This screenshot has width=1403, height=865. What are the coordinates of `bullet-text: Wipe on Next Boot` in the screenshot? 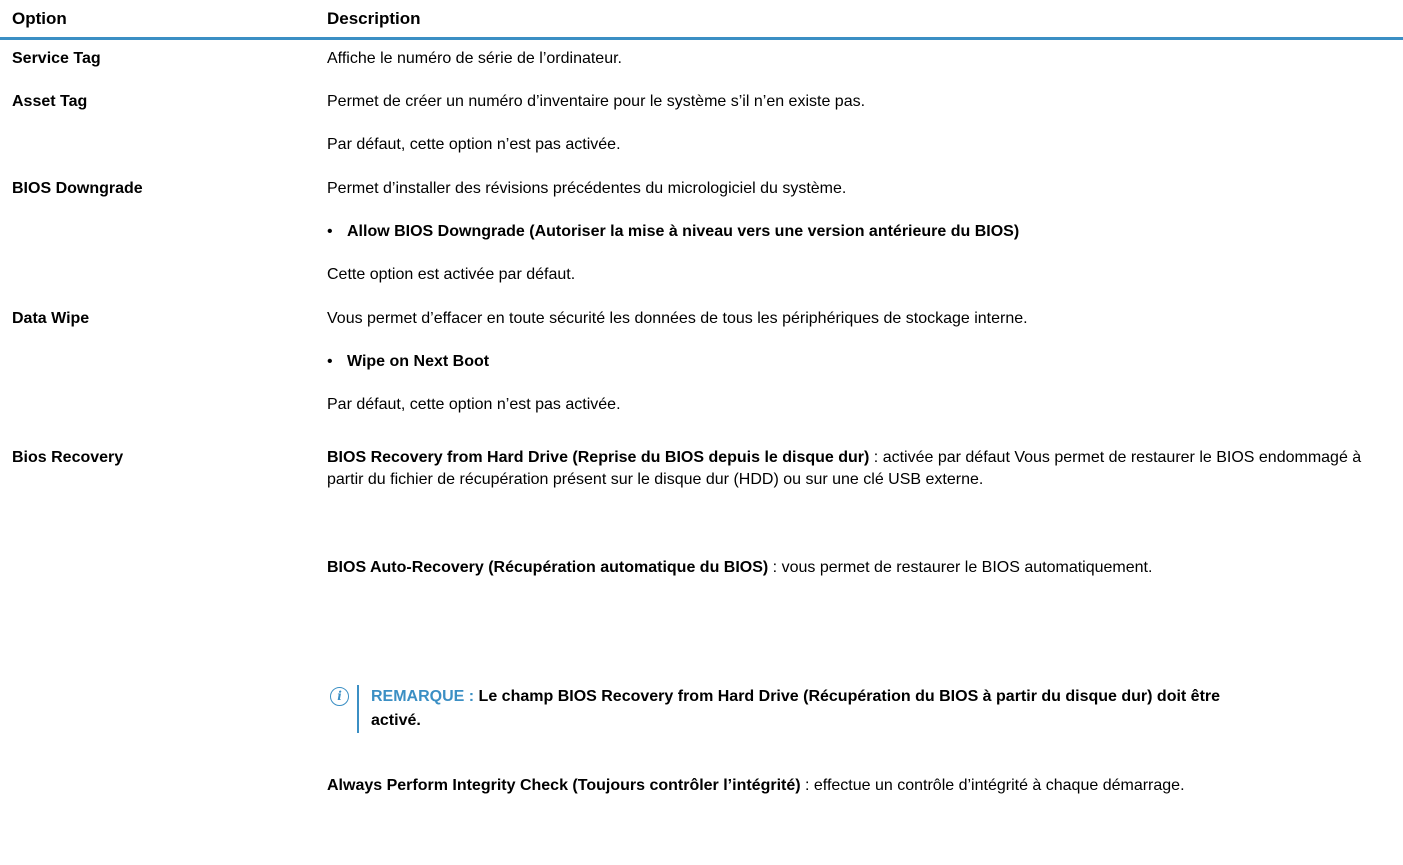 It's located at (418, 361).